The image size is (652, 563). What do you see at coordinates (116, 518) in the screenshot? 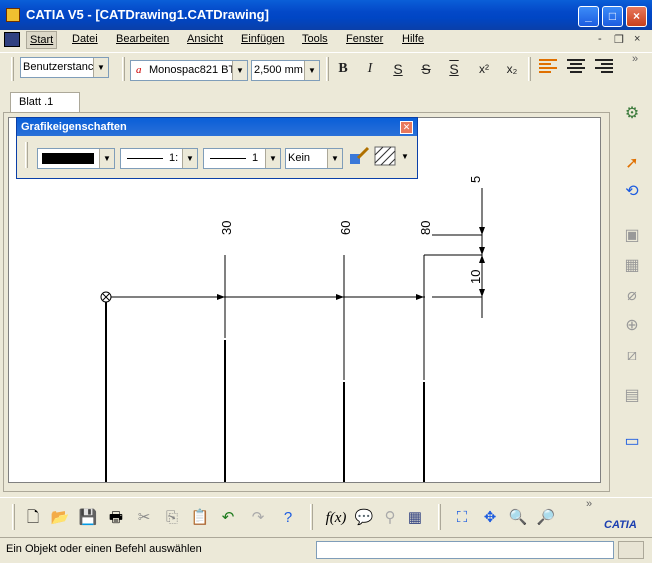
I see `print-icon: 🖶` at bounding box center [116, 518].